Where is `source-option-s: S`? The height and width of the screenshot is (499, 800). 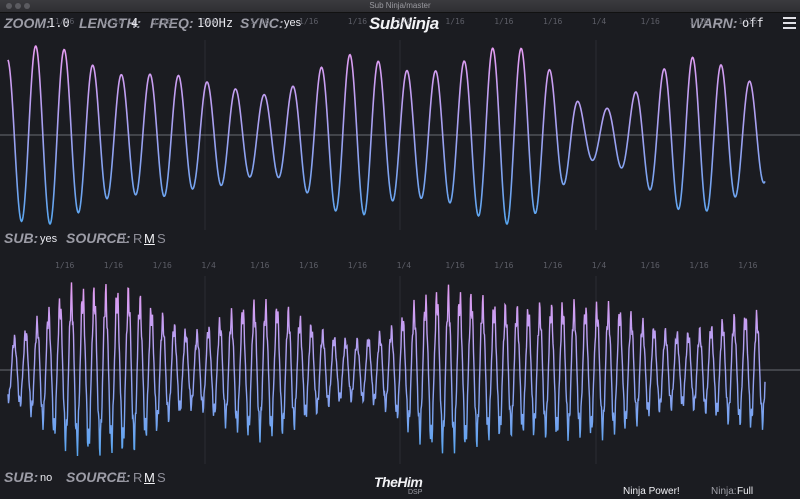 source-option-s: S is located at coordinates (161, 238).